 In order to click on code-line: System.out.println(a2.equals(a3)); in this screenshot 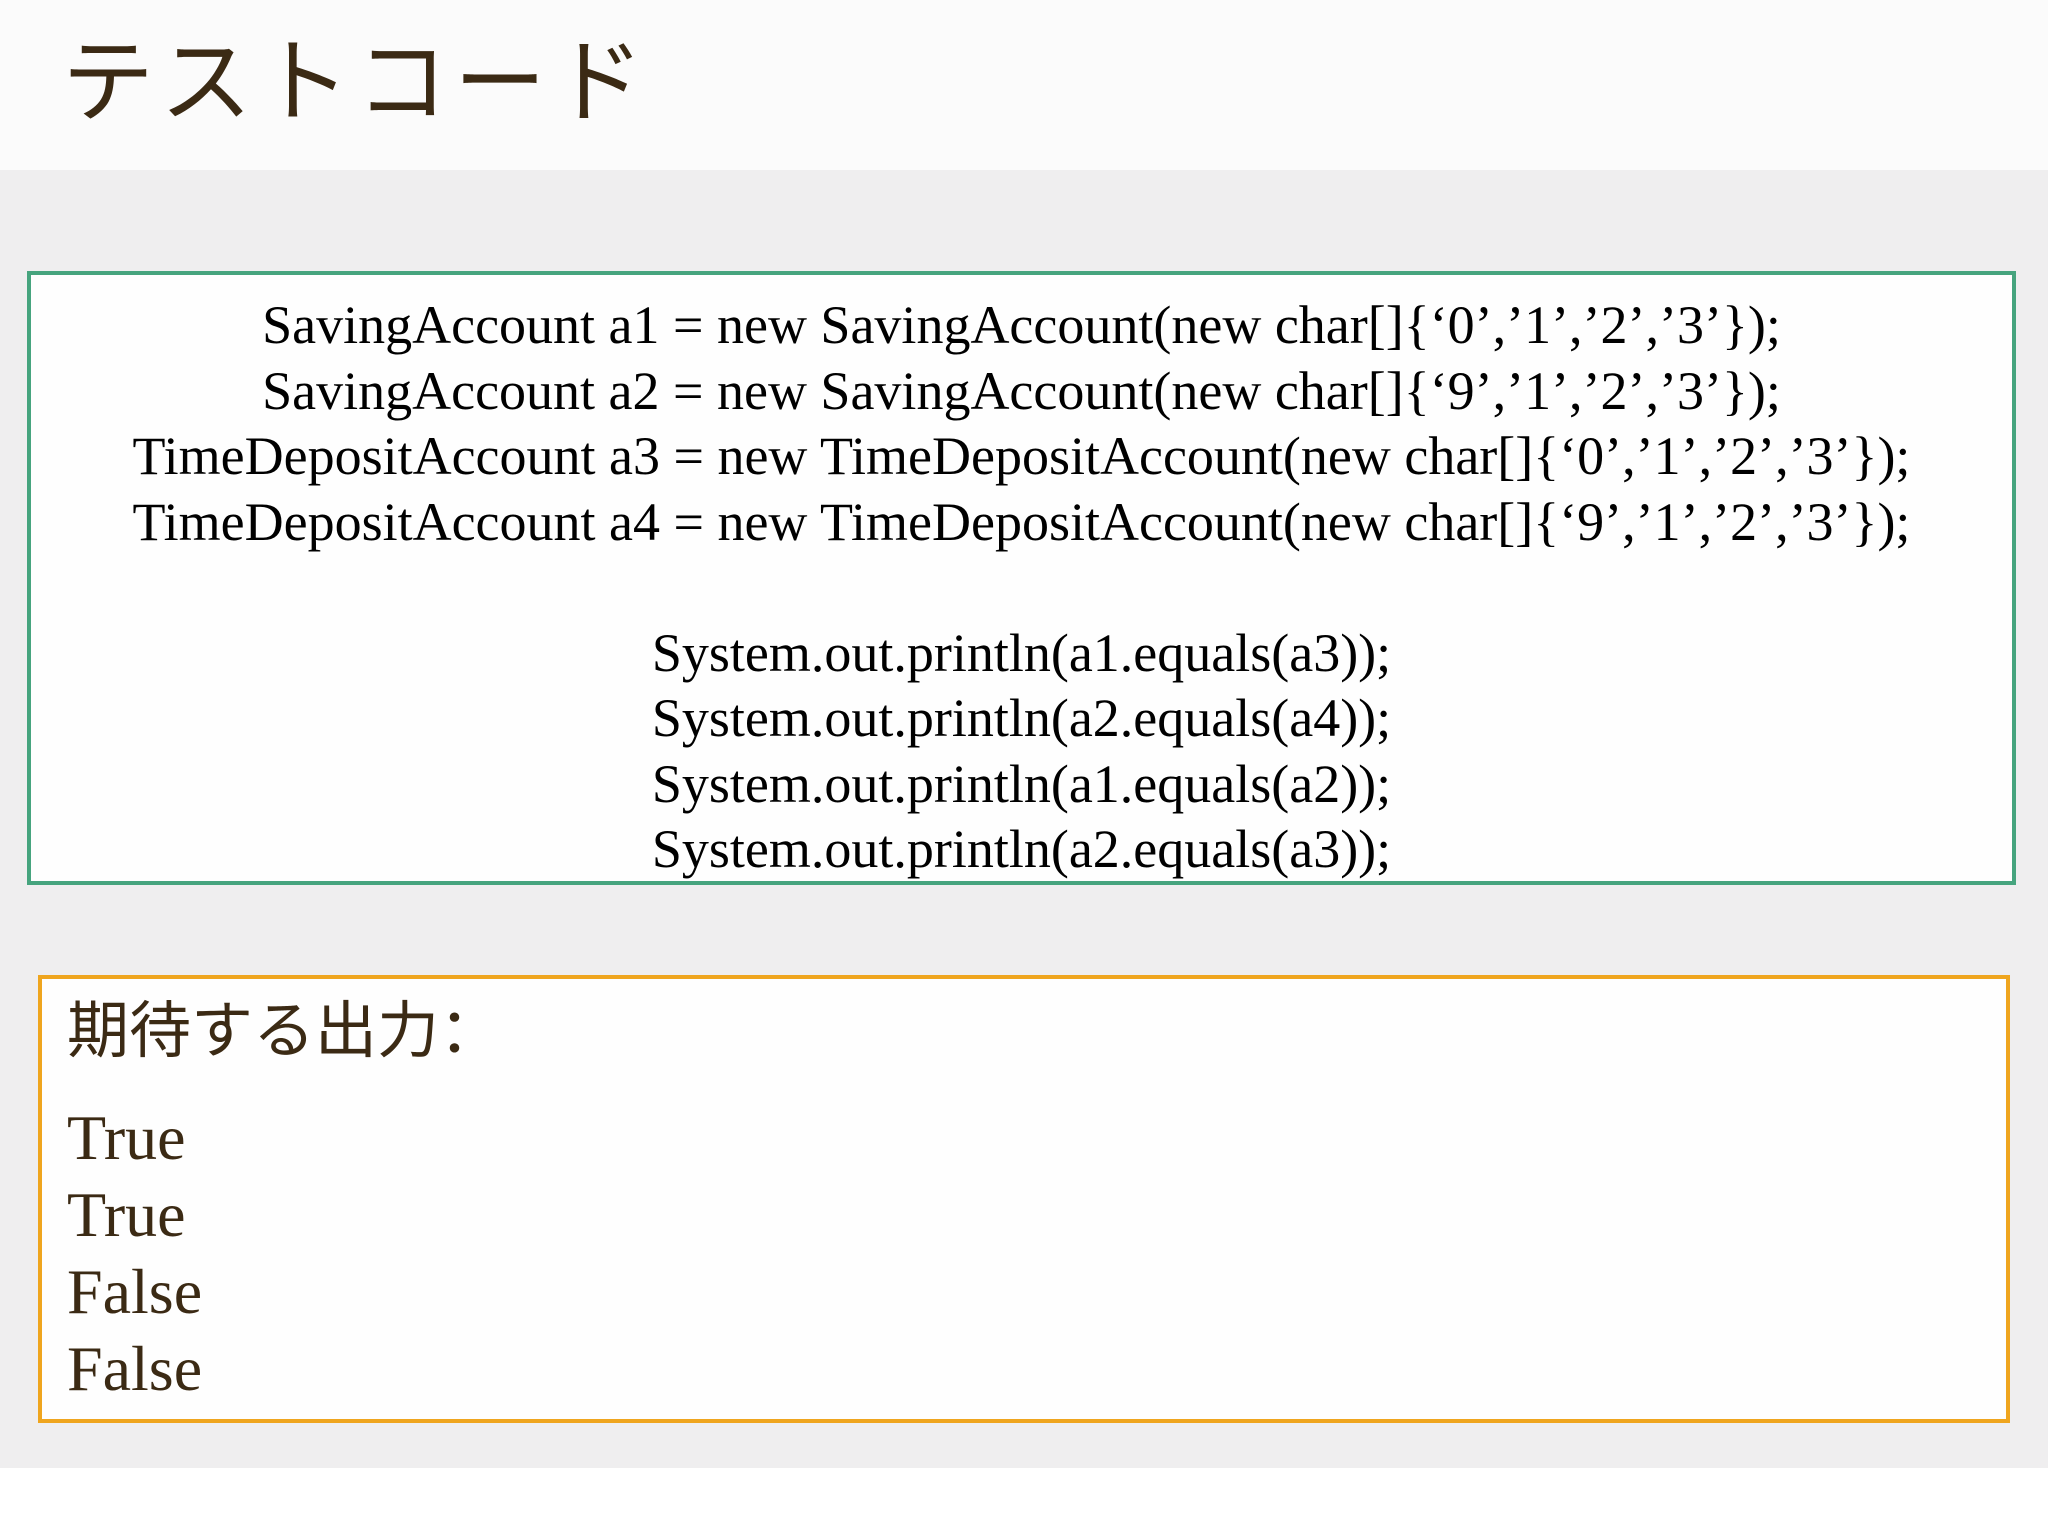, I will do `click(1021, 849)`.